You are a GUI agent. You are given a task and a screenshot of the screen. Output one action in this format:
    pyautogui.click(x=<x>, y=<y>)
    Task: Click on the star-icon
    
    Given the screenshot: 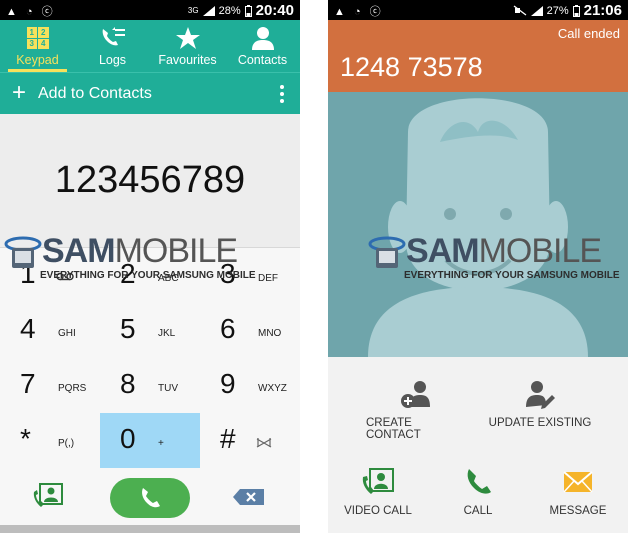 What is the action you would take?
    pyautogui.click(x=187, y=38)
    